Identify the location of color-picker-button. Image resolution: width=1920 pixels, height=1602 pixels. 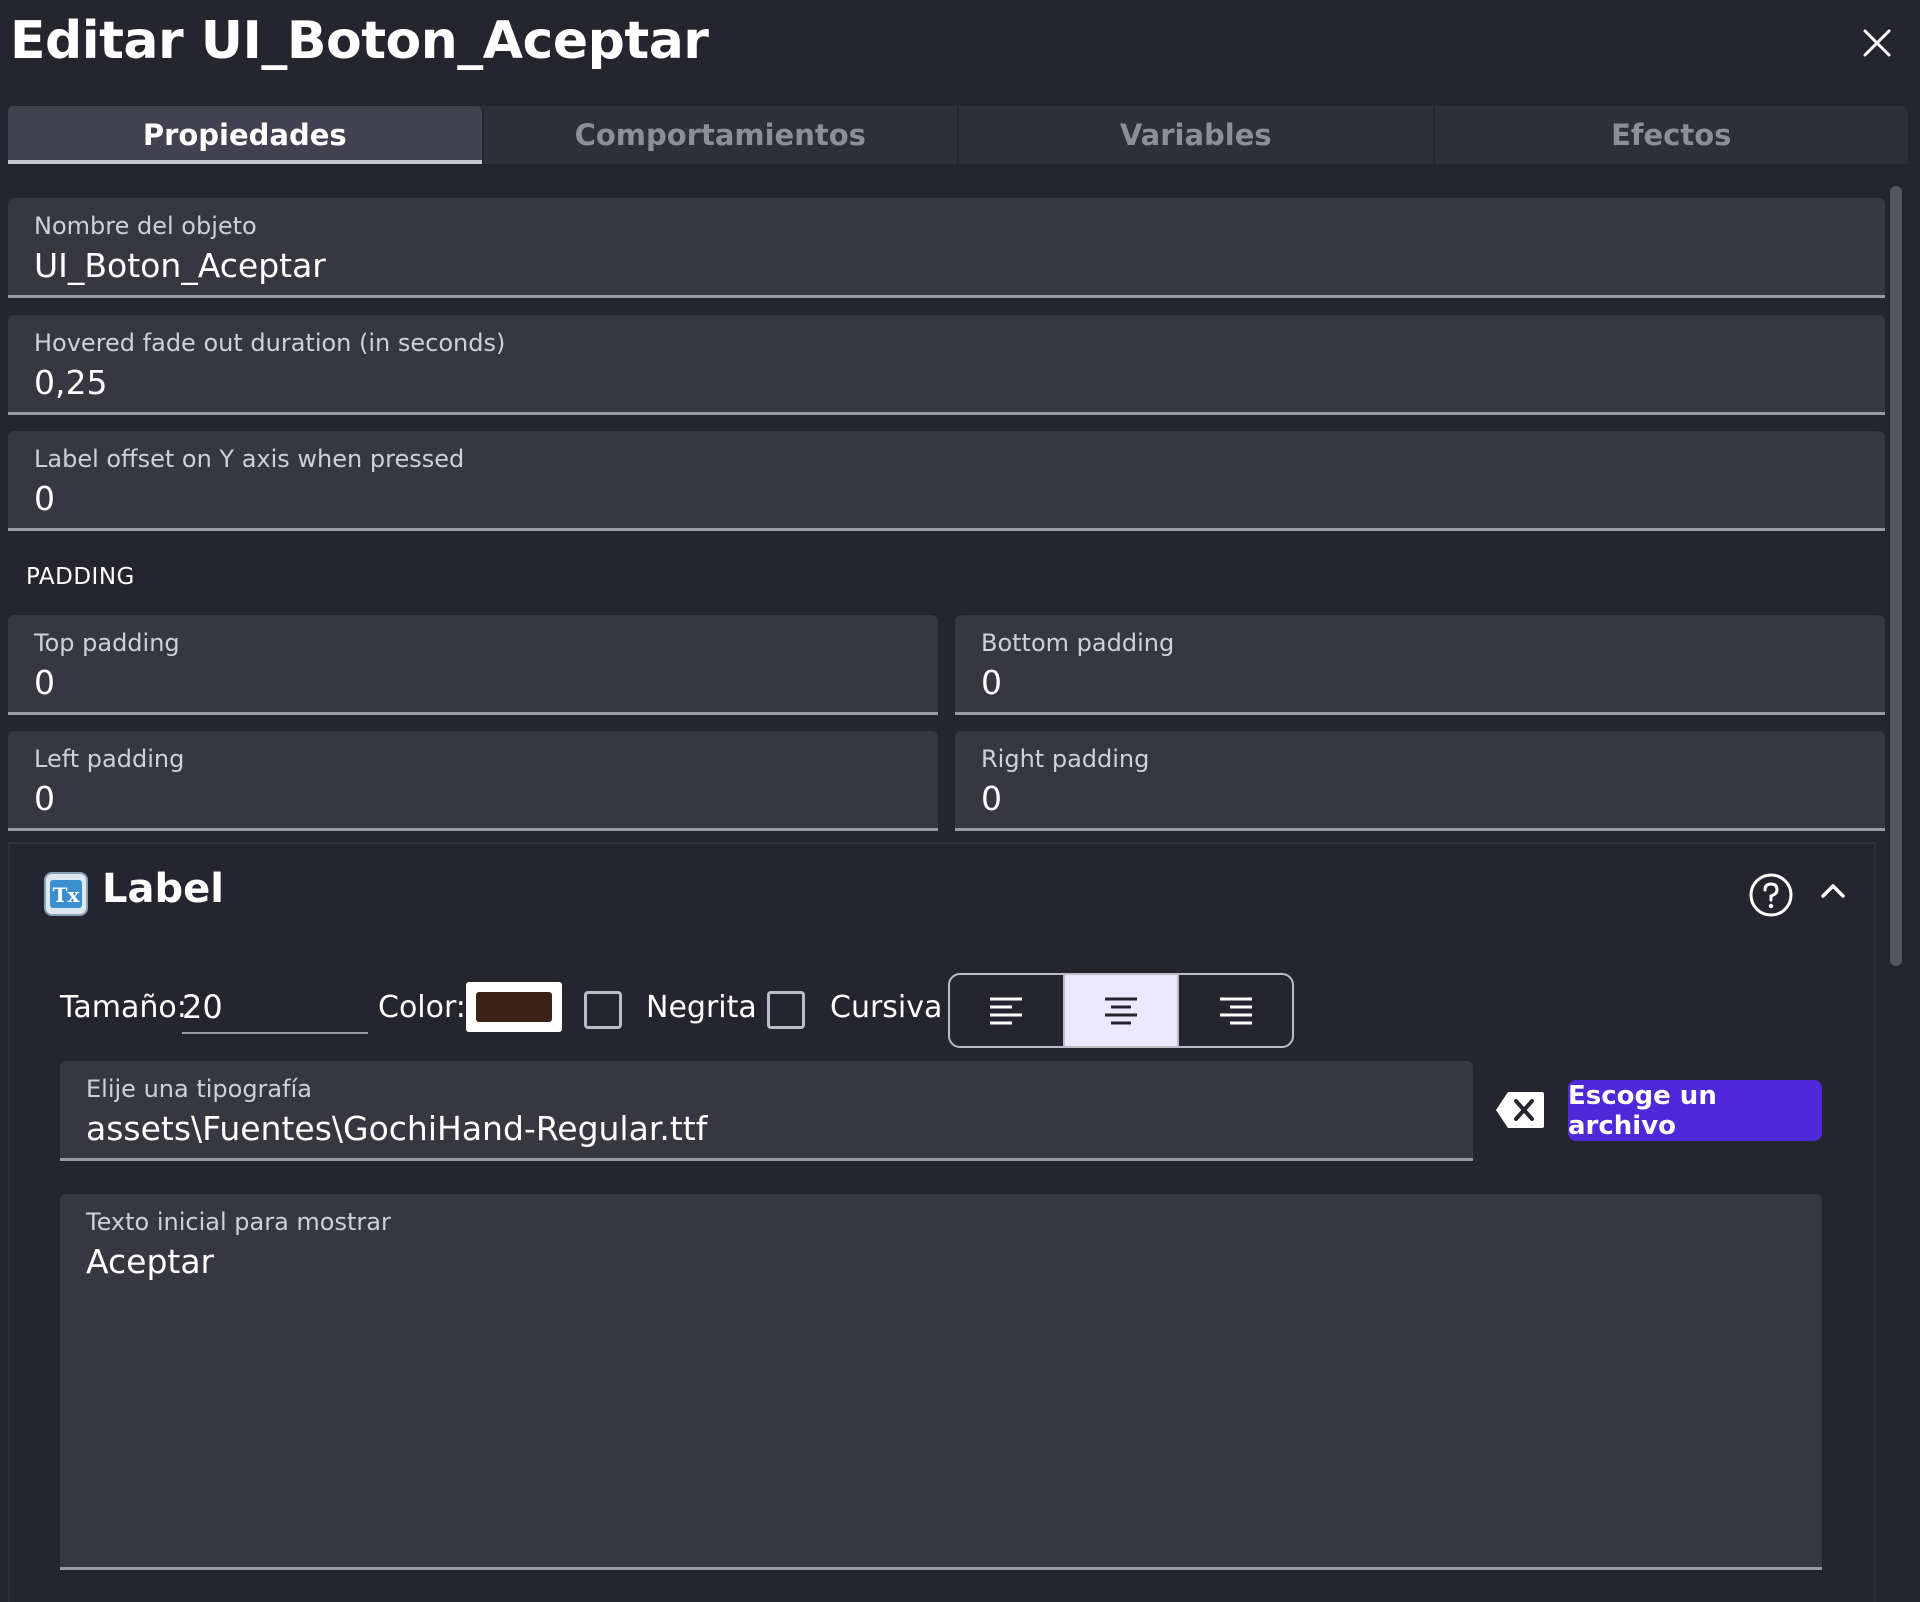
(514, 1007).